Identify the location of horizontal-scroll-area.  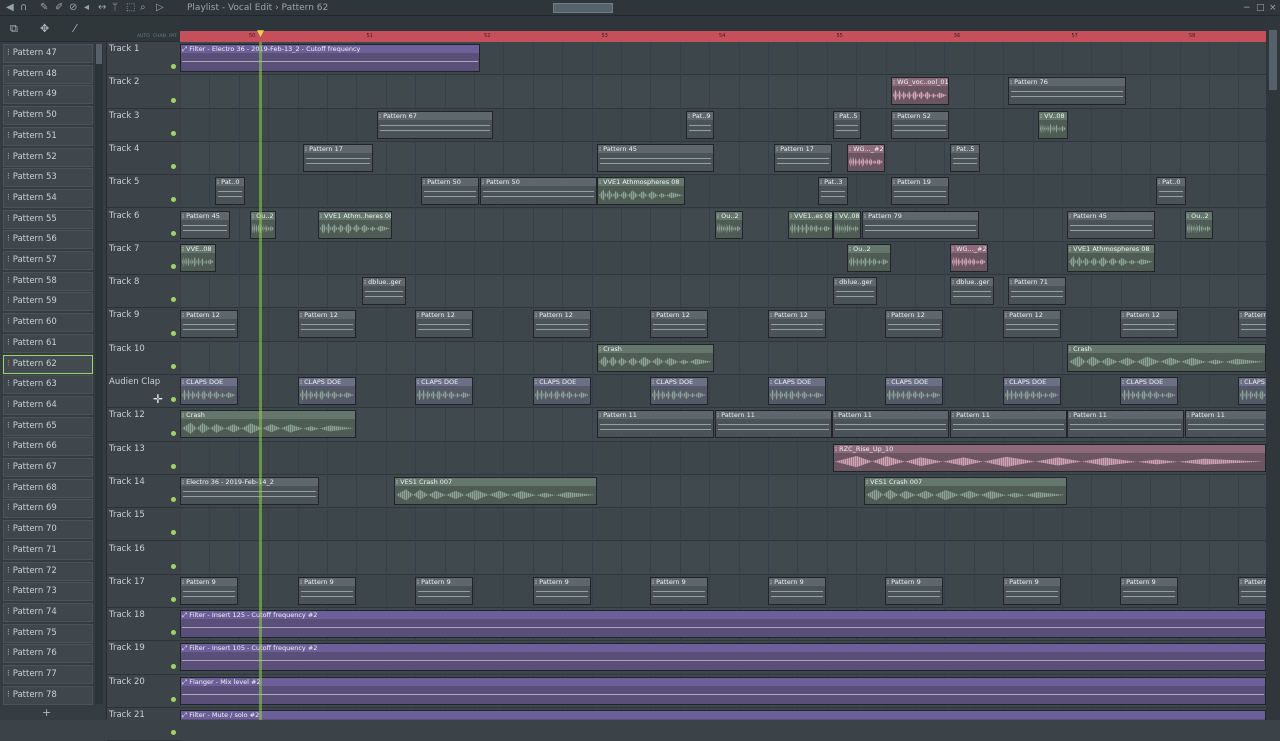
(723, 23).